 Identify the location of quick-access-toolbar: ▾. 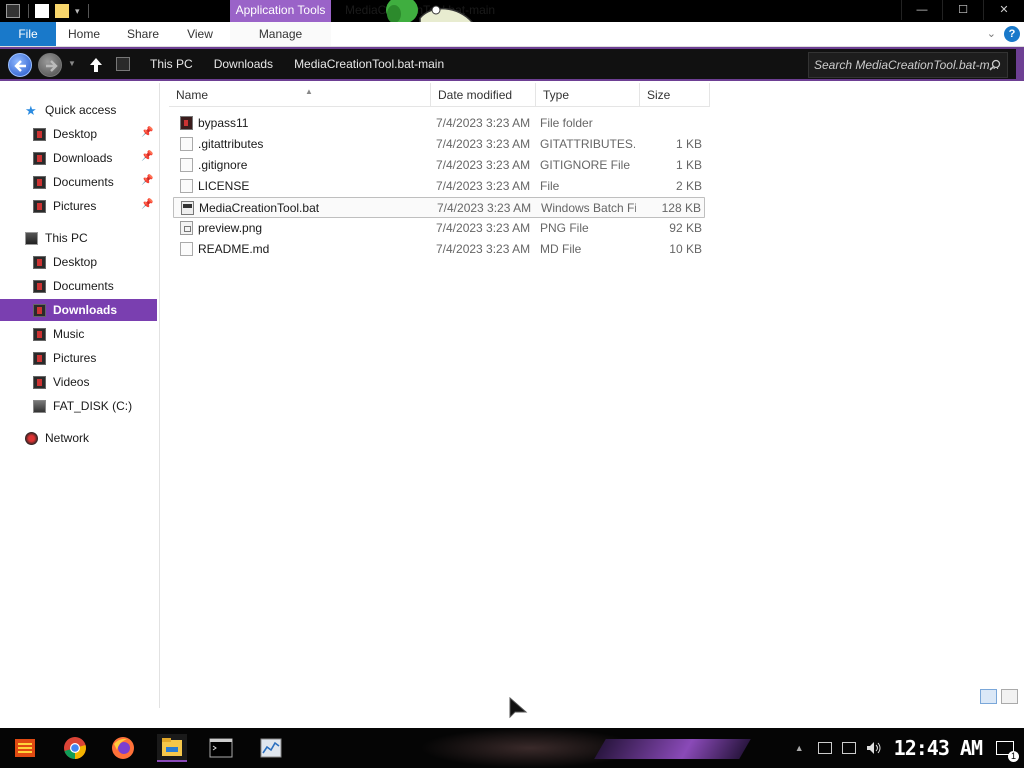
(44, 11).